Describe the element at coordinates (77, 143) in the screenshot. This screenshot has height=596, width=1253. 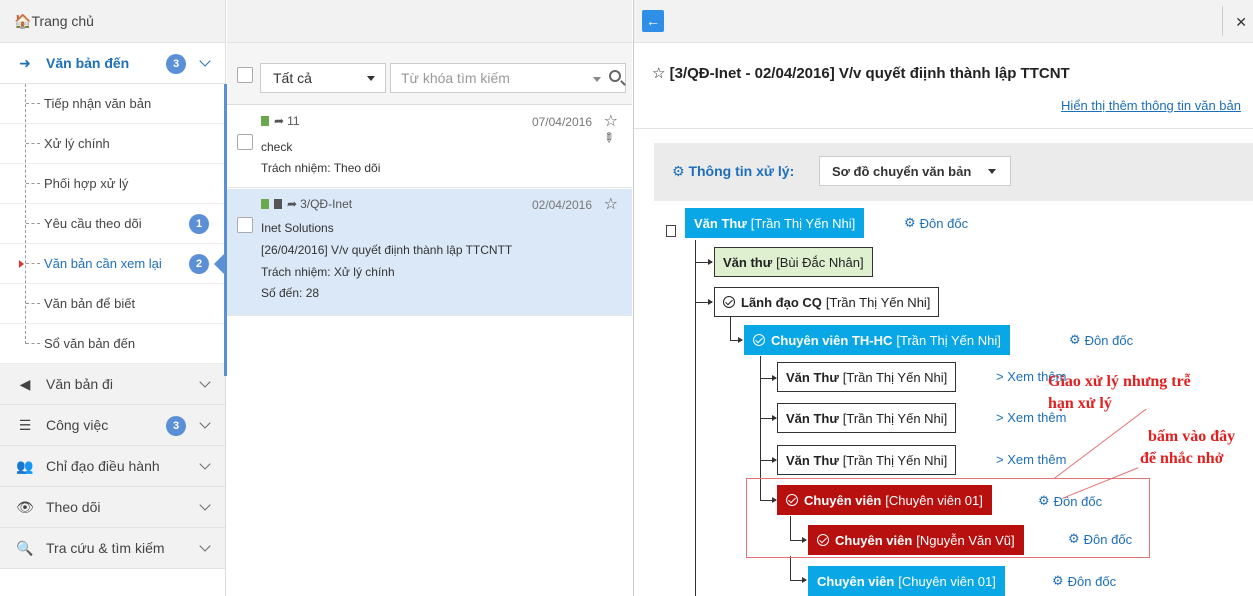
I see `sidebar-item-label: Xử lý chính` at that location.